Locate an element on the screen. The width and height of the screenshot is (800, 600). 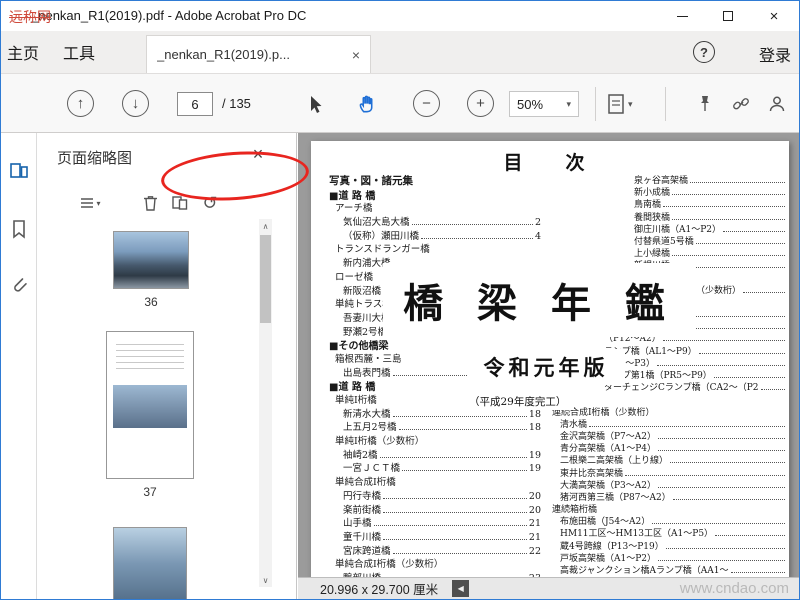
document-edition: 令和元年版 is located at coordinates (546, 367).